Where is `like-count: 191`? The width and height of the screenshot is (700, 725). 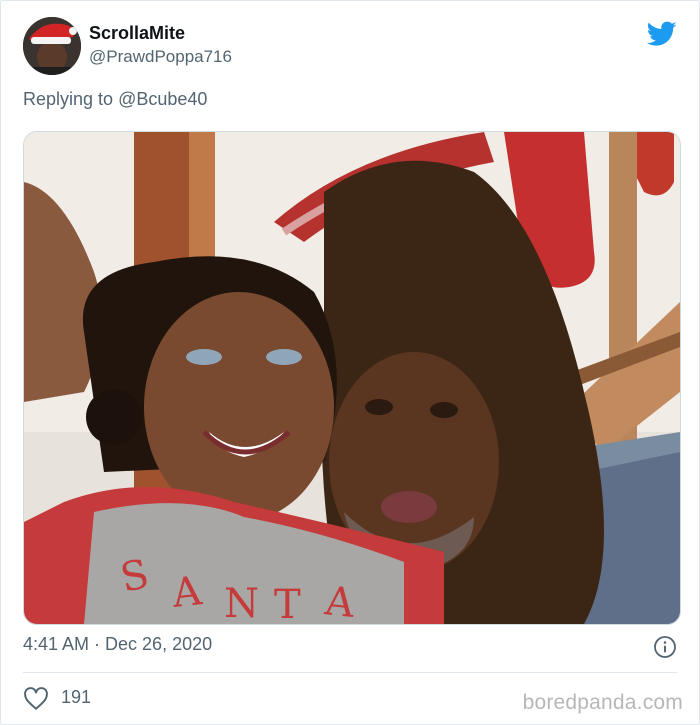 like-count: 191 is located at coordinates (76, 697).